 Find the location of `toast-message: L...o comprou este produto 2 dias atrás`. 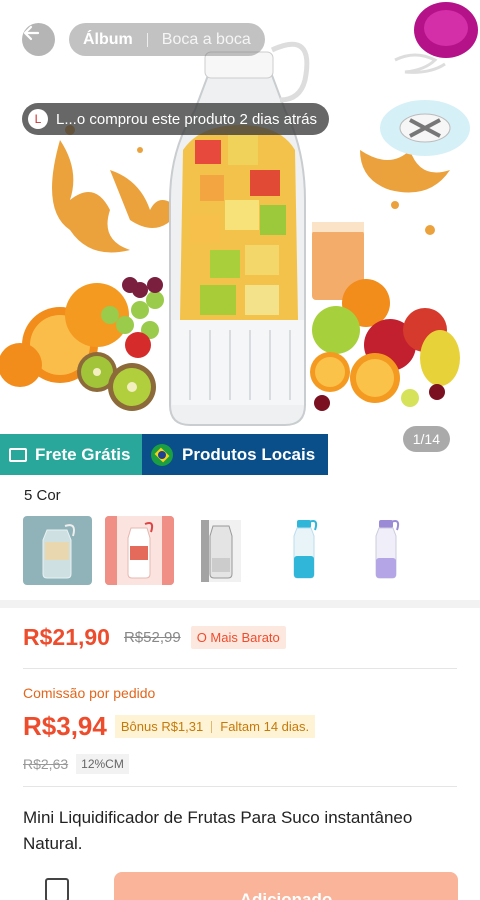

toast-message: L...o comprou este produto 2 dias atrás is located at coordinates (186, 119).